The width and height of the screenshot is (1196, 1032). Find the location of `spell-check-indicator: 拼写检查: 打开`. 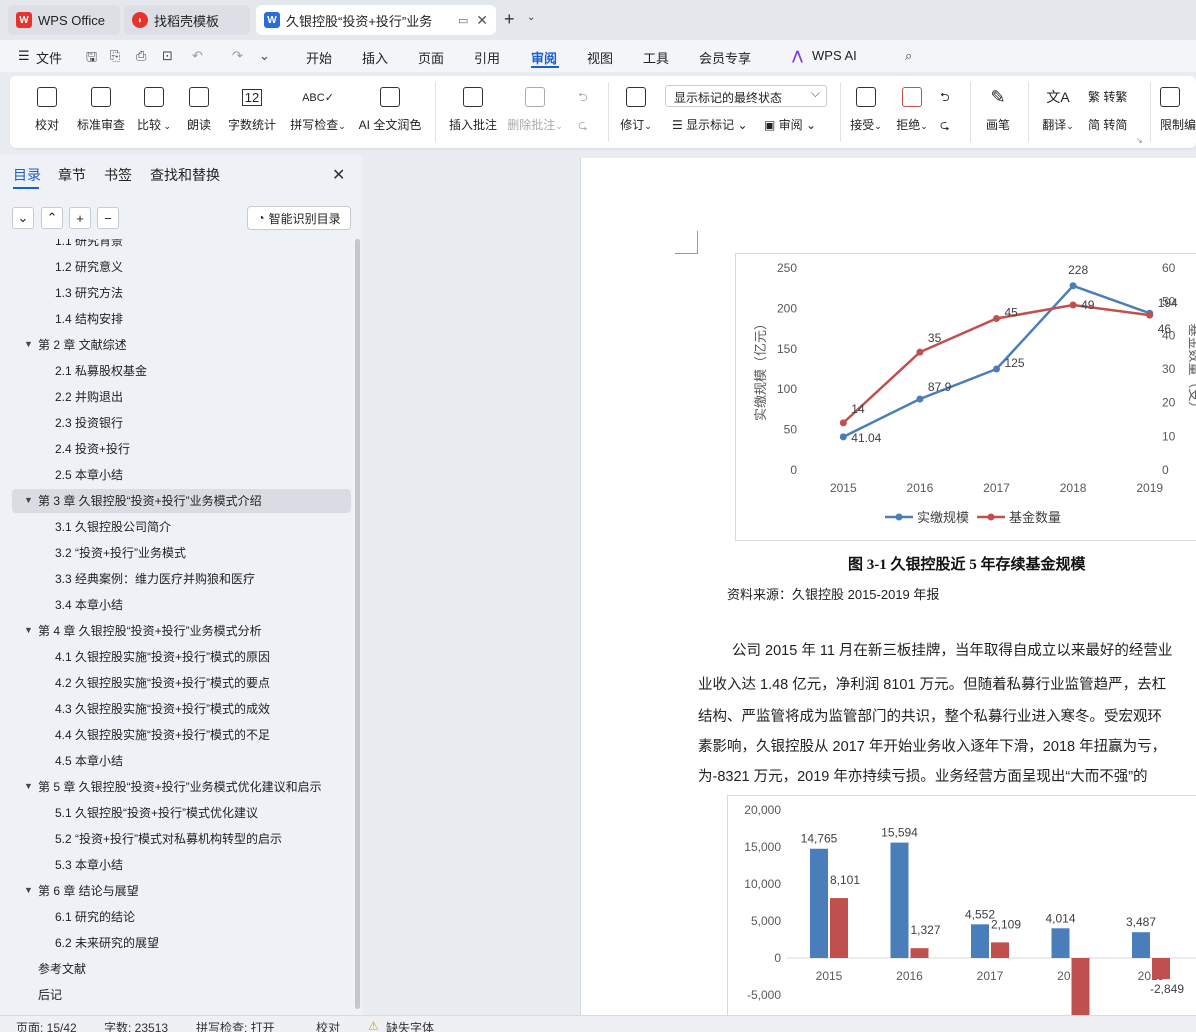

spell-check-indicator: 拼写检查: 打开 is located at coordinates (235, 1025).